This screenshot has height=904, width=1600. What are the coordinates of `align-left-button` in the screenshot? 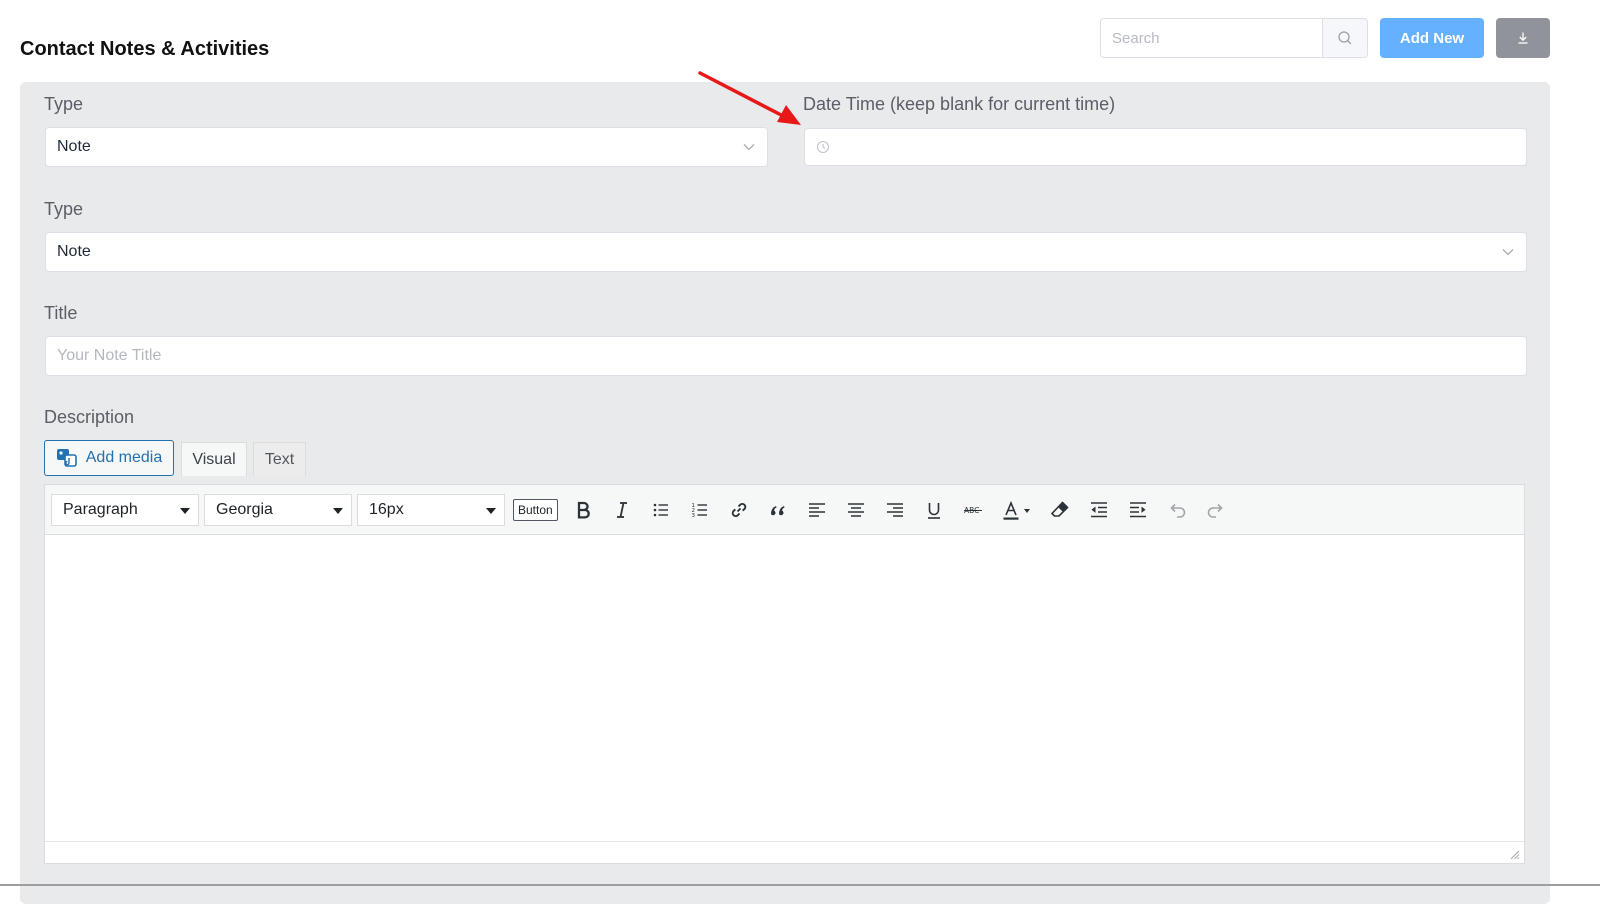 It's located at (817, 510).